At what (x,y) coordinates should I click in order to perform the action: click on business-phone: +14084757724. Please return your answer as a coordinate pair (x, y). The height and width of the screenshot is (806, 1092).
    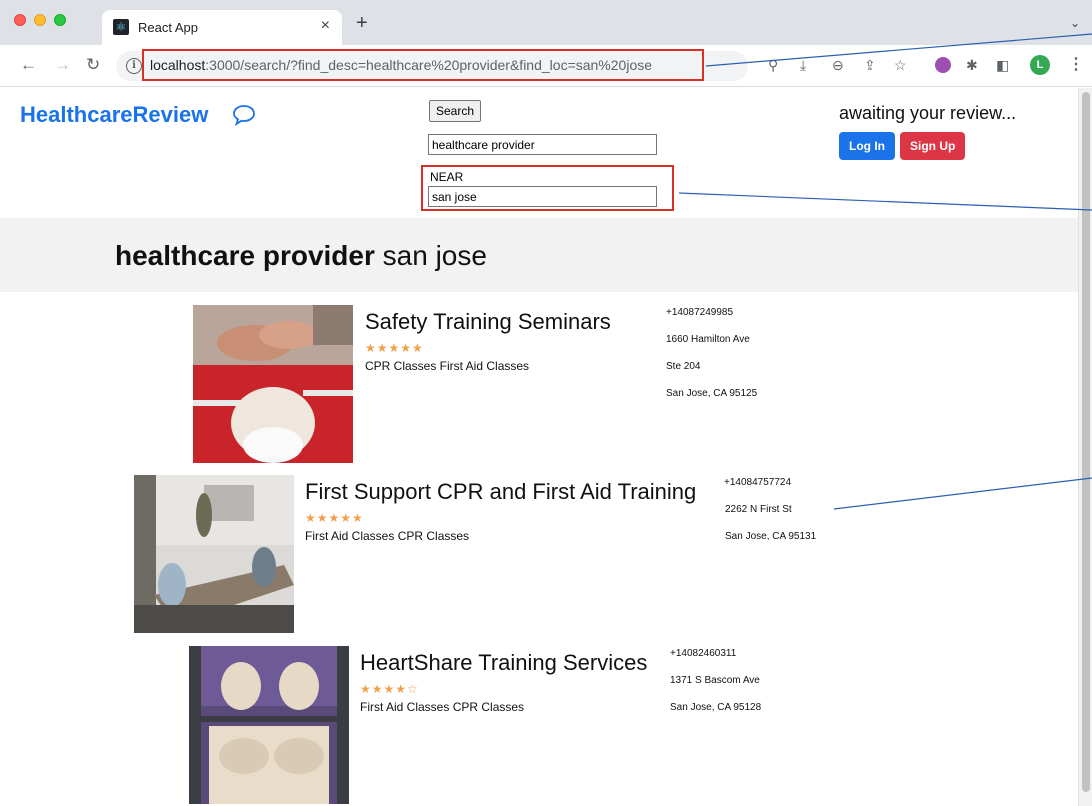
    Looking at the image, I should click on (758, 482).